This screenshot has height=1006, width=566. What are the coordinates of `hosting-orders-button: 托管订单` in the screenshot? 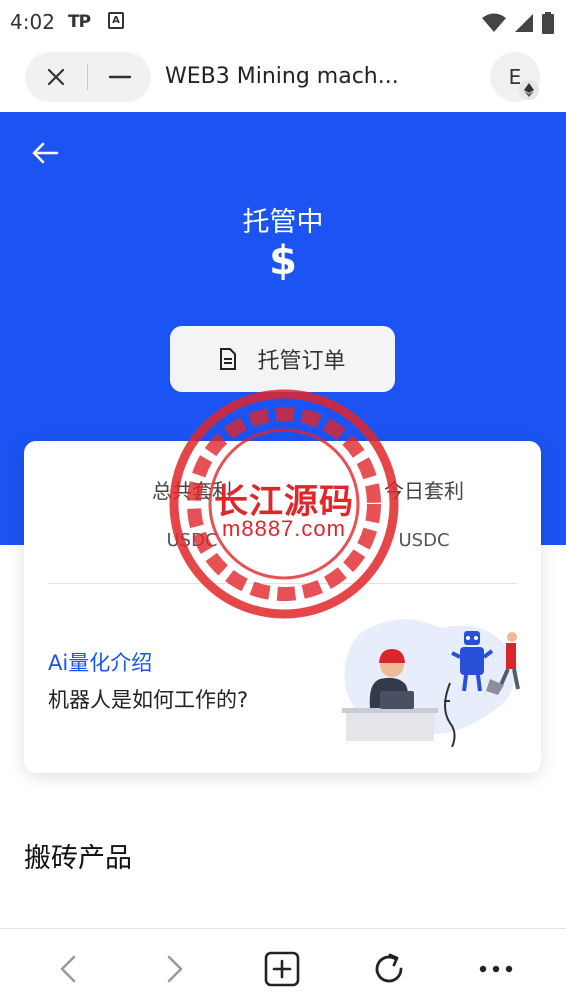 It's located at (282, 359).